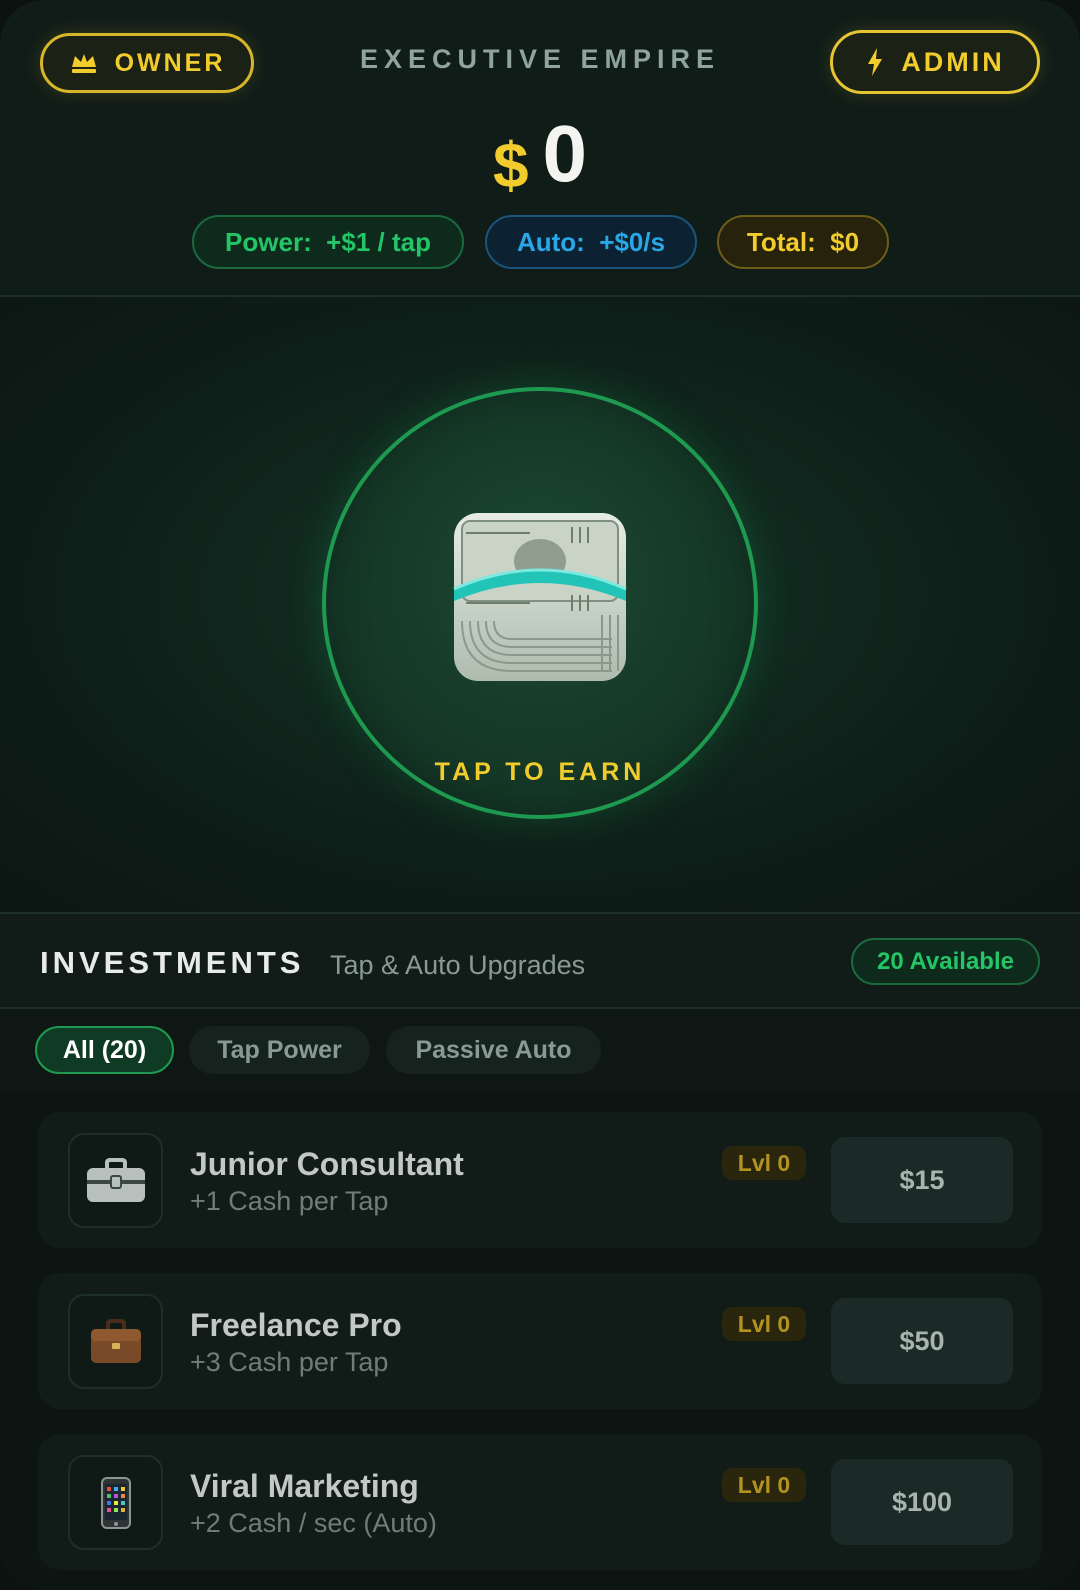 Image resolution: width=1080 pixels, height=1590 pixels. I want to click on tap-to-earn-button: TAP TO EARN, so click(540, 603).